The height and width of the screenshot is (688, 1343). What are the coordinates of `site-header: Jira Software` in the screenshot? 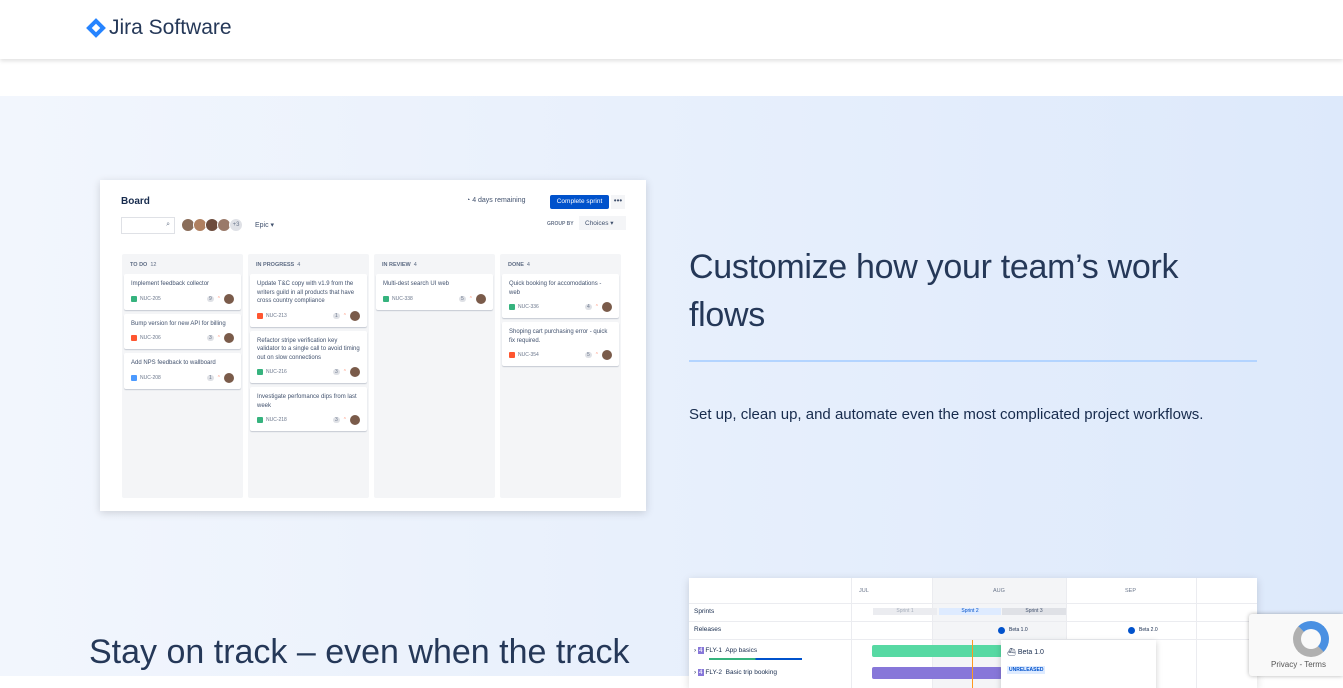 It's located at (671, 29).